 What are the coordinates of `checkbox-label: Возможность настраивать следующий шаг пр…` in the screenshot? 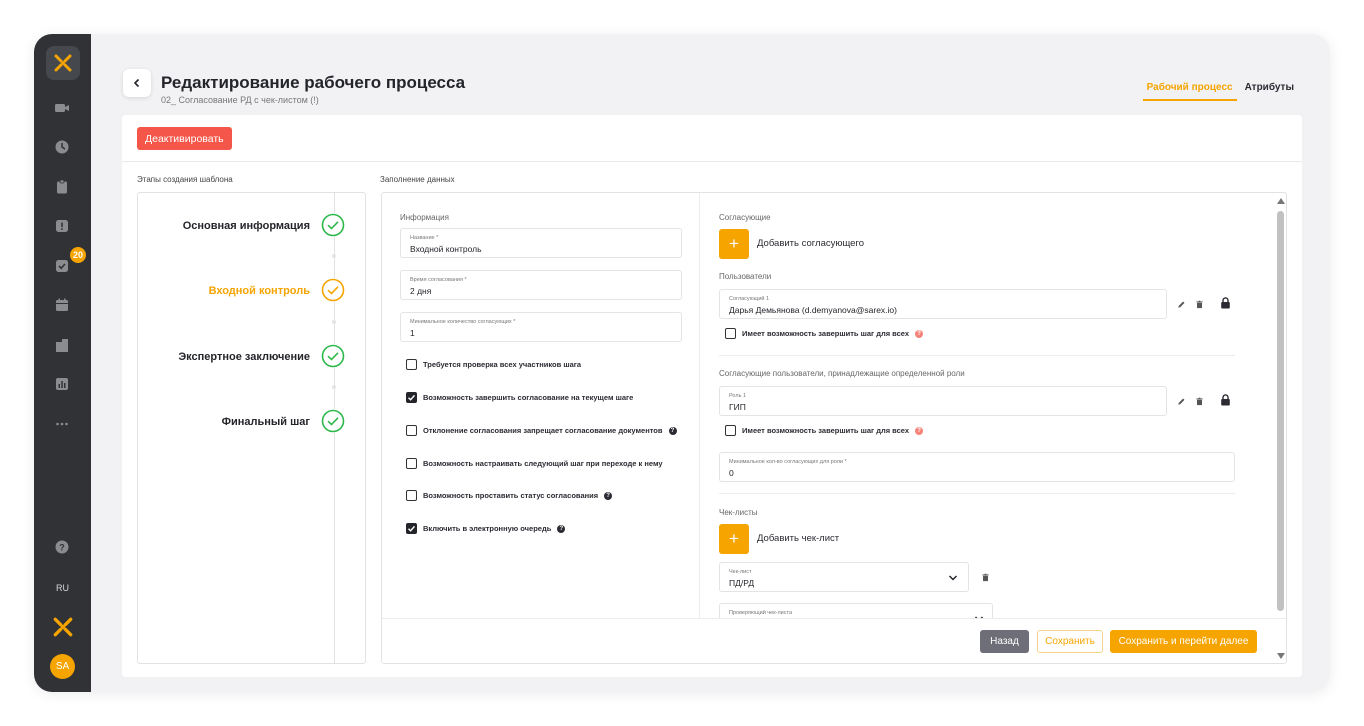 It's located at (543, 463).